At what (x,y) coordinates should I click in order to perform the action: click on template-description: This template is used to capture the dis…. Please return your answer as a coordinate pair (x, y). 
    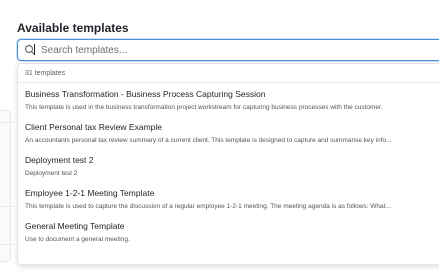
    Looking at the image, I should click on (208, 206).